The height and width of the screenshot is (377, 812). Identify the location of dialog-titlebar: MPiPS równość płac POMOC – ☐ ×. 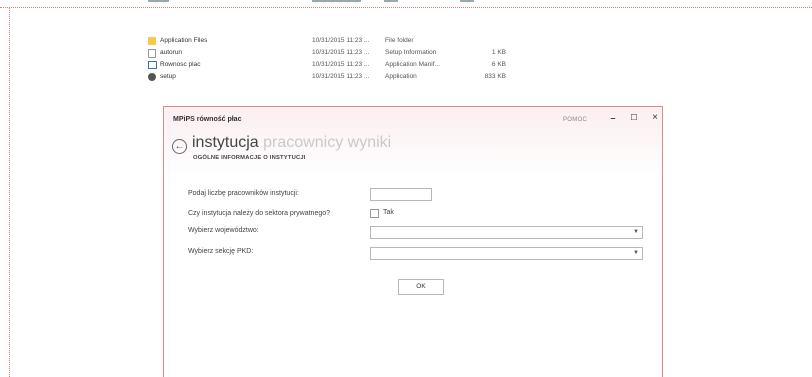
(413, 118).